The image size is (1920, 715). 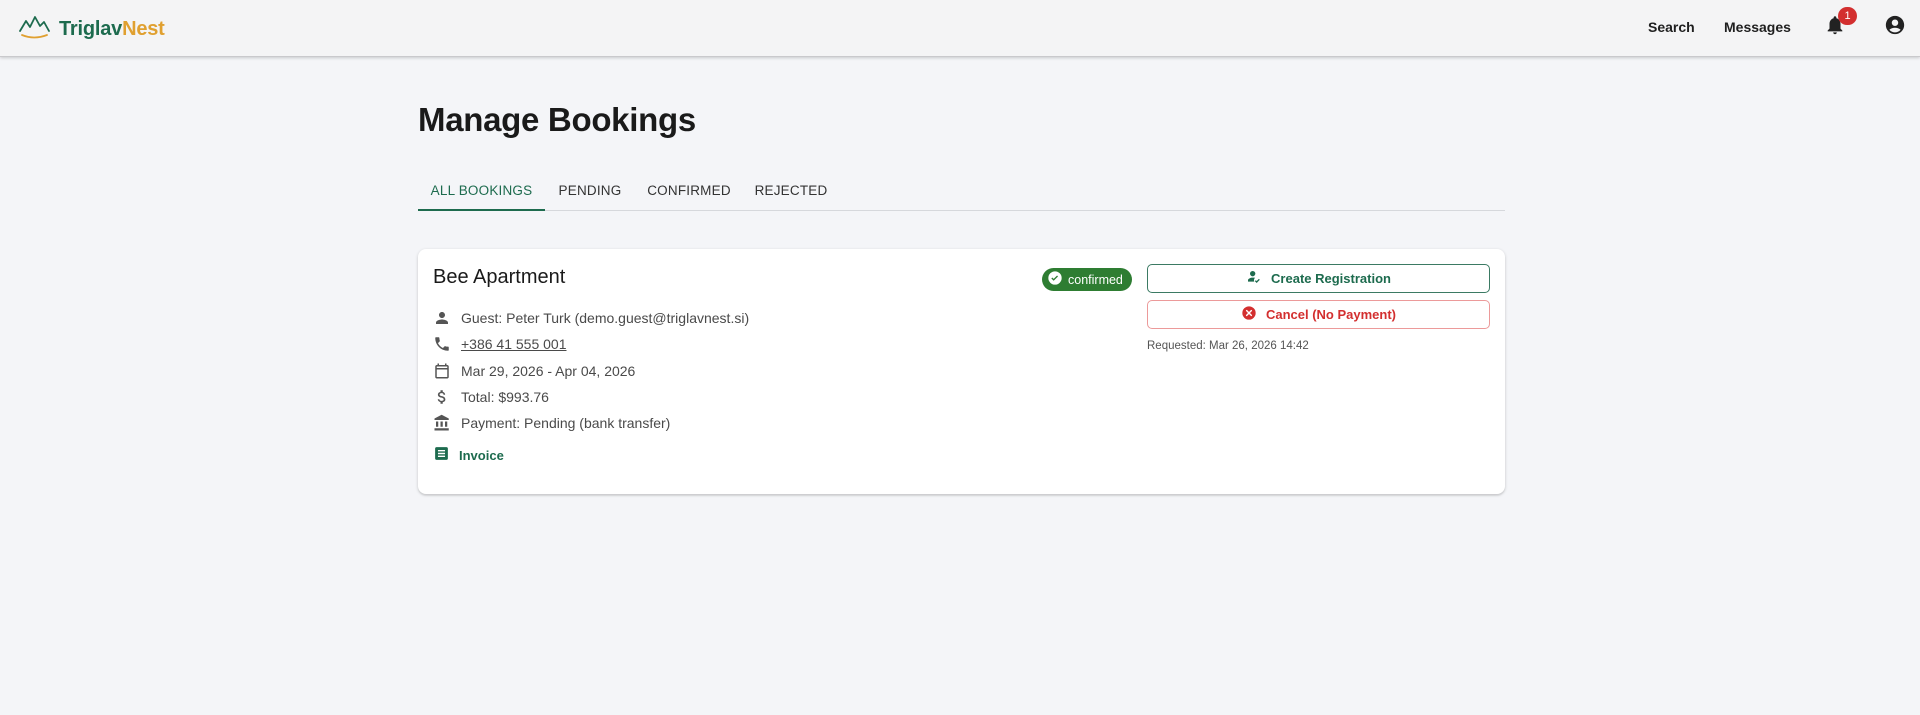 I want to click on receipt-icon, so click(x=441, y=455).